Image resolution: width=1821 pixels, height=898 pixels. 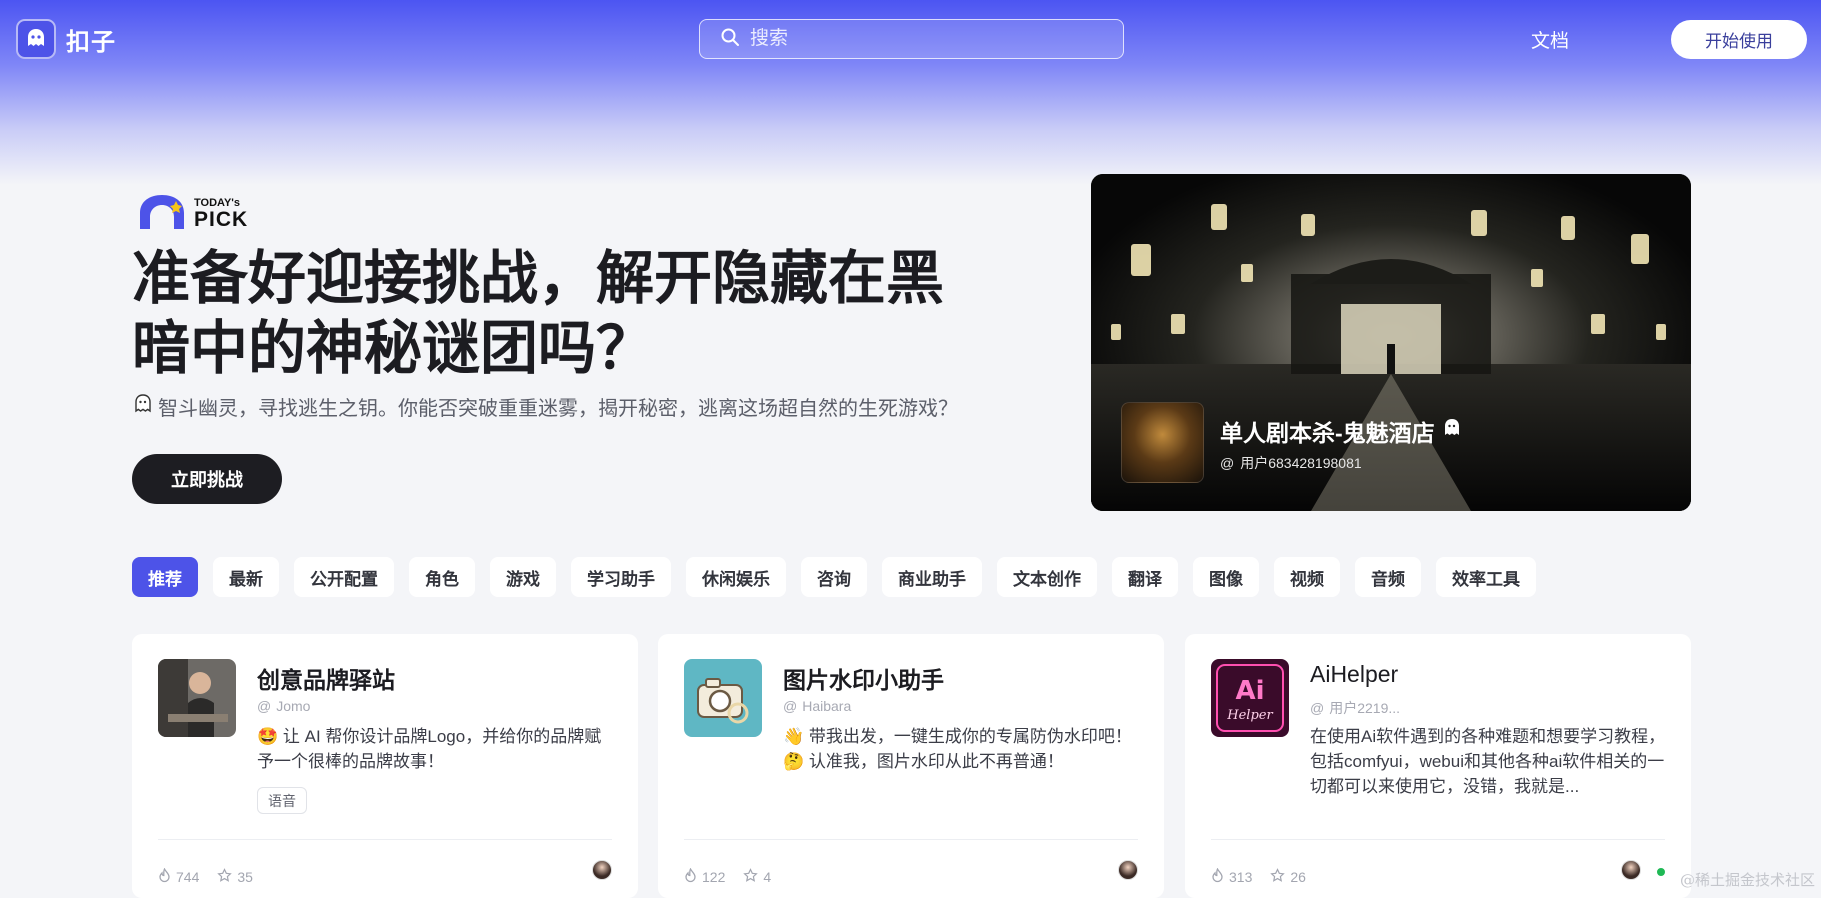 What do you see at coordinates (344, 577) in the screenshot?
I see `tab-public-config: 公开配置` at bounding box center [344, 577].